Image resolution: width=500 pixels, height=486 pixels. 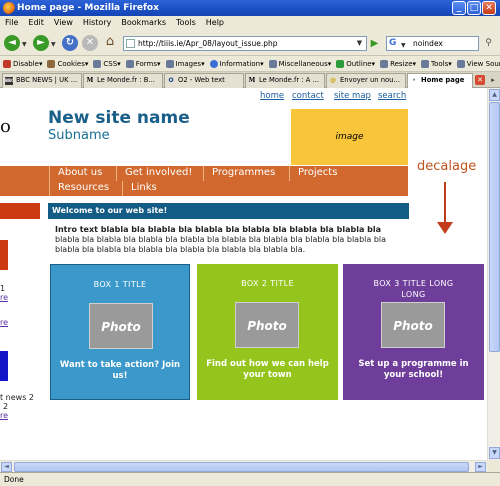 I want to click on cookies-icon, so click(x=51, y=63).